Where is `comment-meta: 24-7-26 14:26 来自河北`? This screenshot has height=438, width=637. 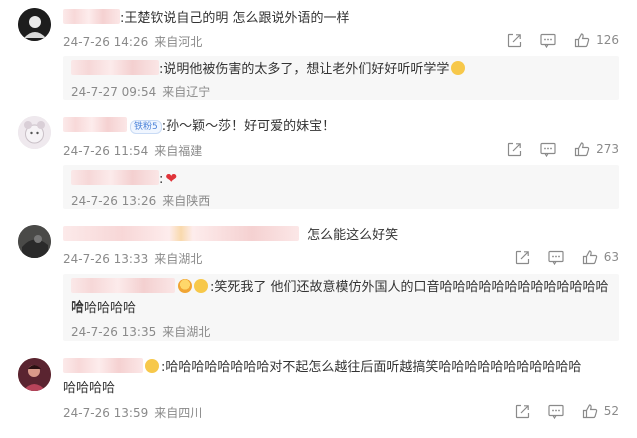 comment-meta: 24-7-26 14:26 来自河北 is located at coordinates (132, 41).